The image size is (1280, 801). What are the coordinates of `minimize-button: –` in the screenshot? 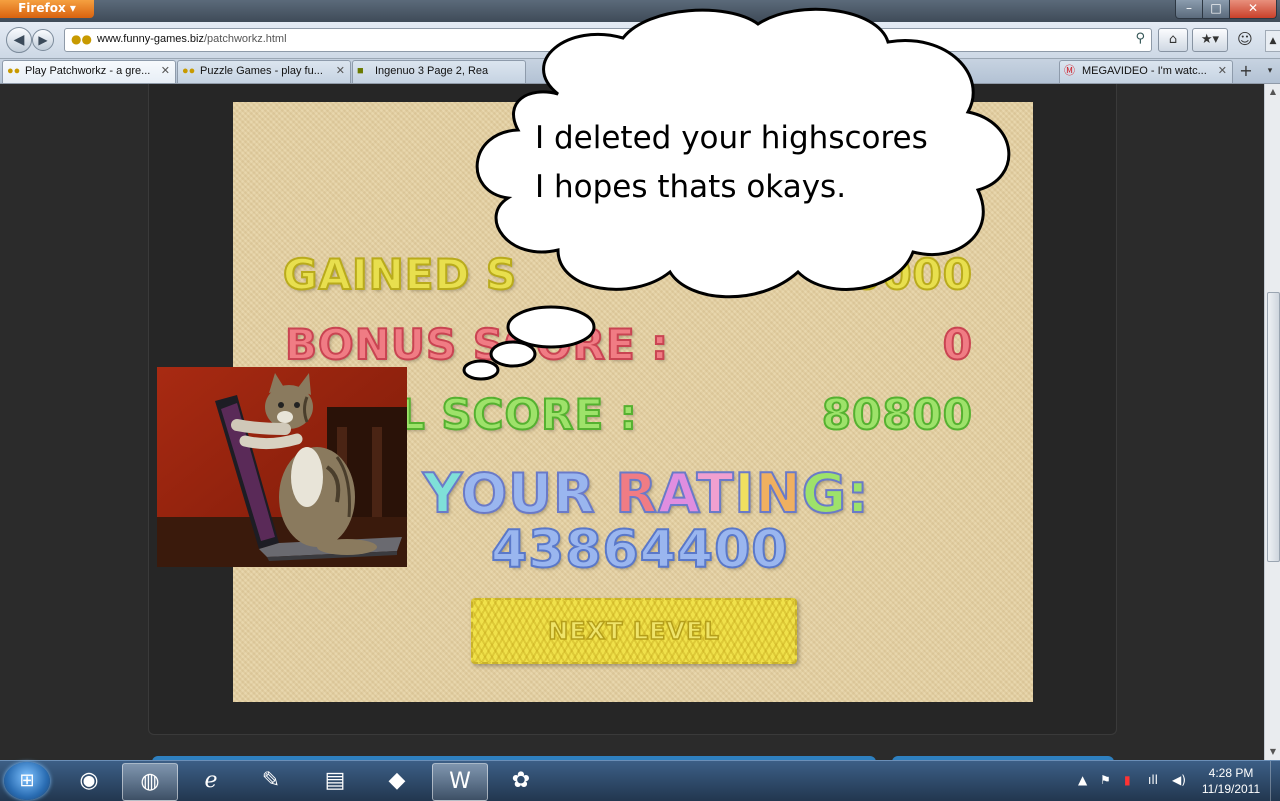 It's located at (1189, 9).